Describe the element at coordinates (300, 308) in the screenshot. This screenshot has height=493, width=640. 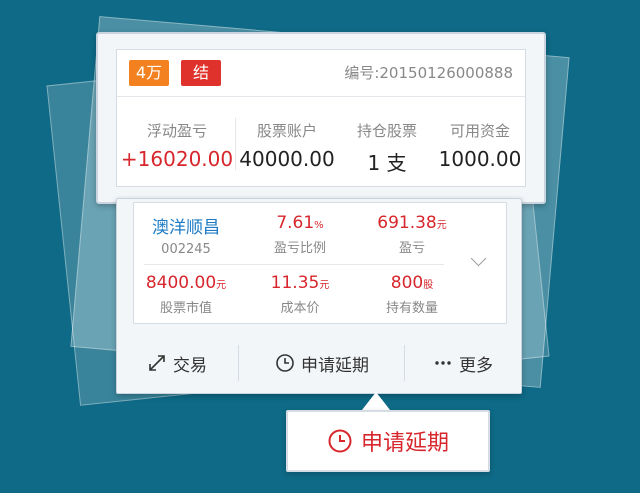
I see `cost-price-label: 成本价` at that location.